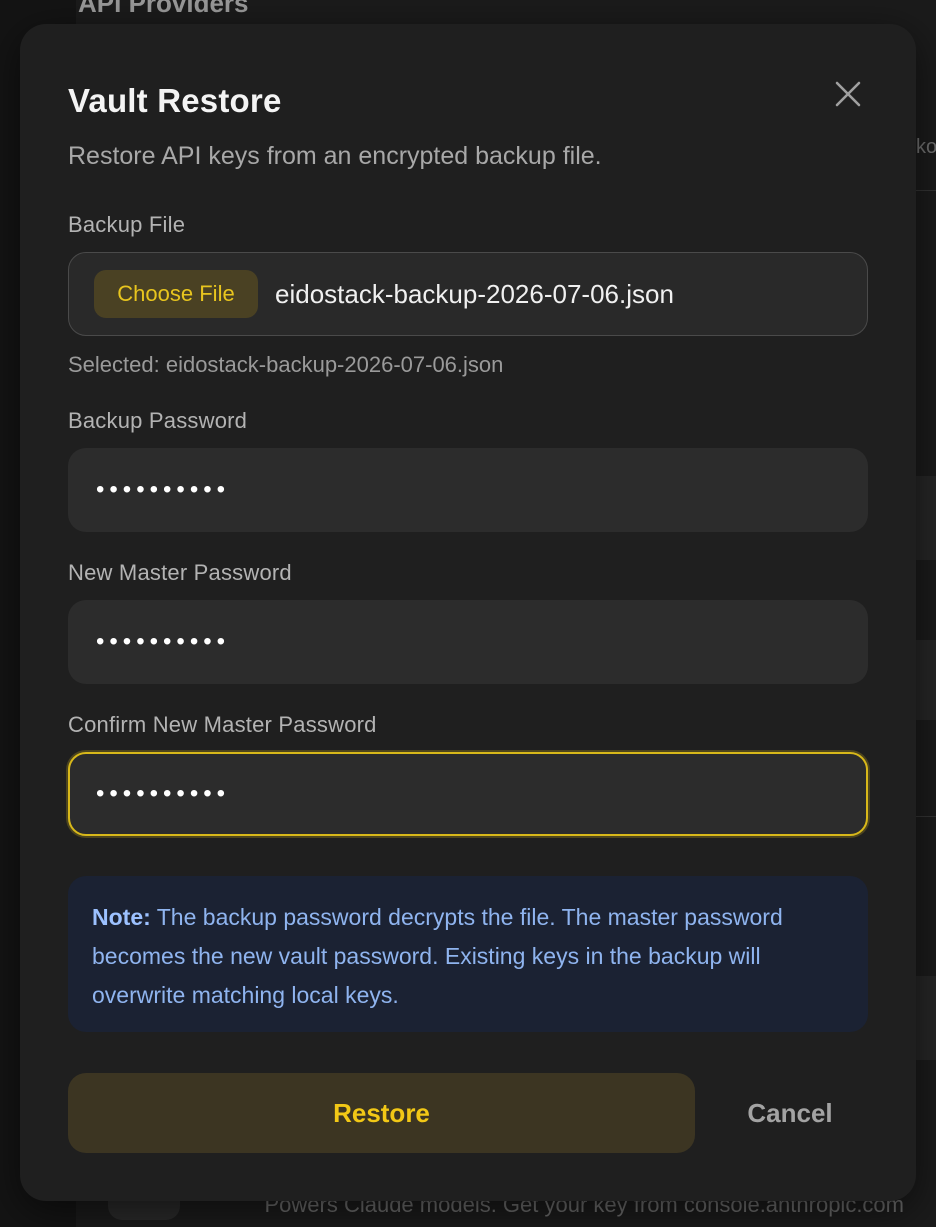  What do you see at coordinates (474, 294) in the screenshot?
I see `selected-file-name: eidostack-backup-2026-07-06.json` at bounding box center [474, 294].